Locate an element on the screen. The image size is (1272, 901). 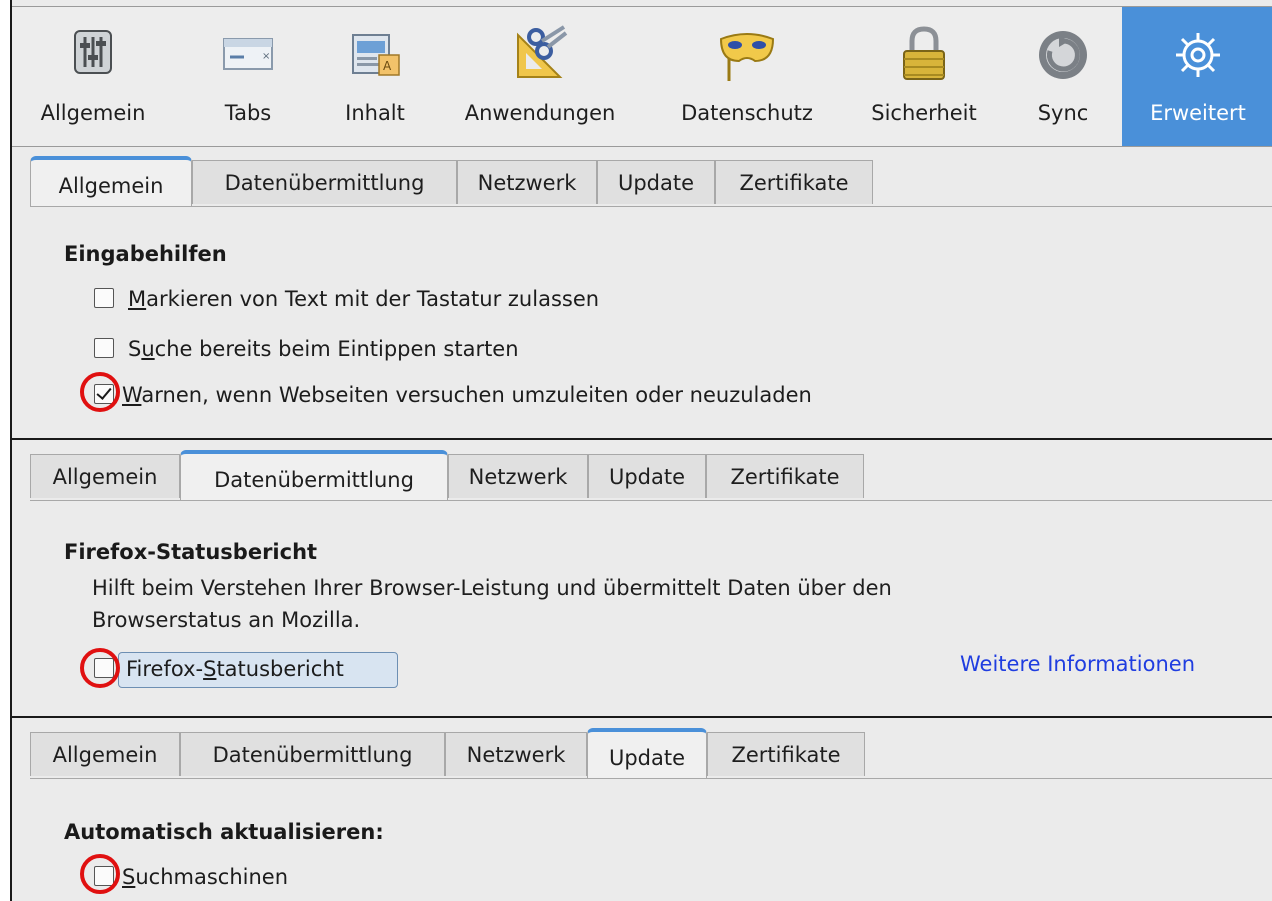
more-info-link: Weitere Informationen is located at coordinates (1077, 664).